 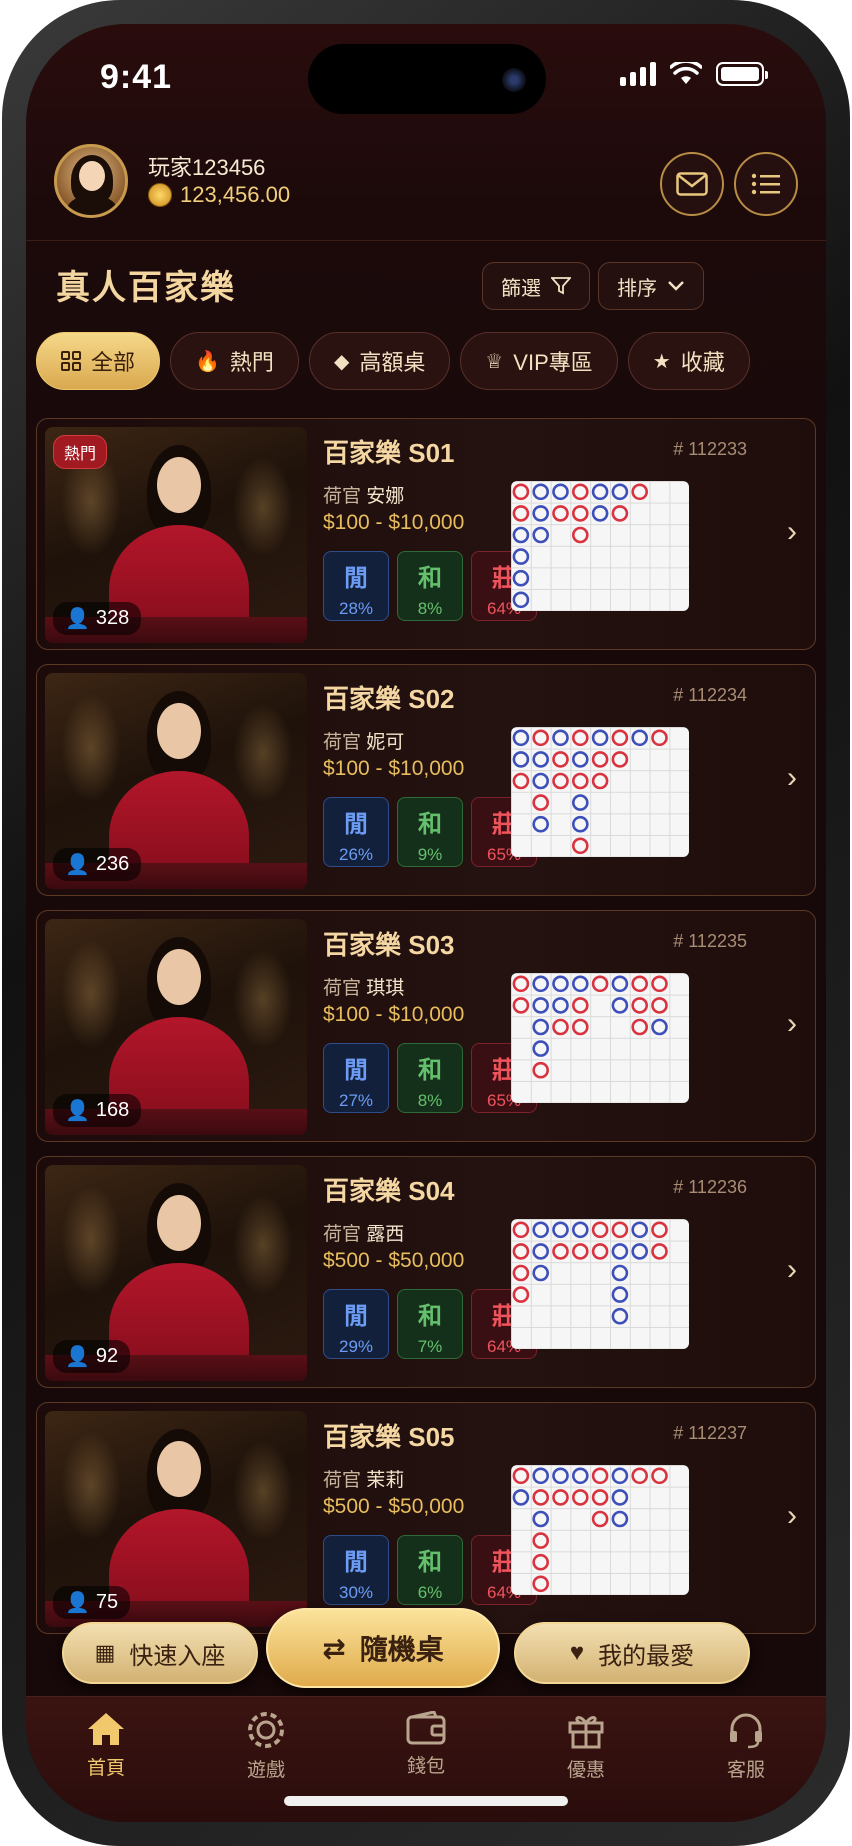 What do you see at coordinates (745, 1770) in the screenshot?
I see `nav-label: 客服` at bounding box center [745, 1770].